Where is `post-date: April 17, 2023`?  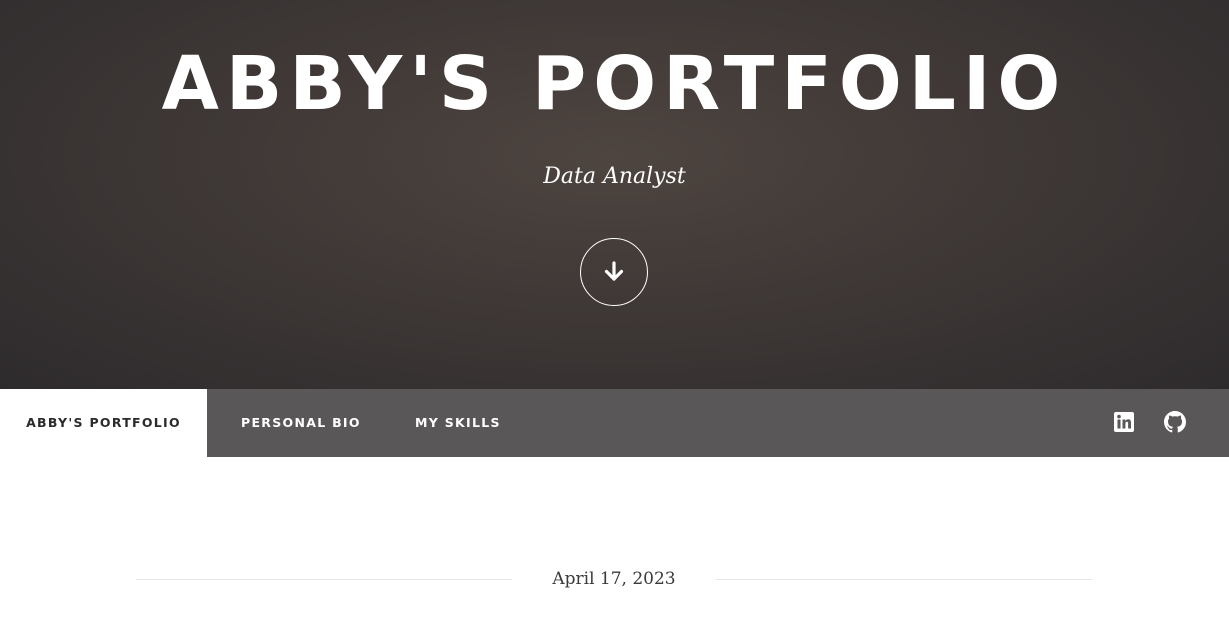 post-date: April 17, 2023 is located at coordinates (614, 579).